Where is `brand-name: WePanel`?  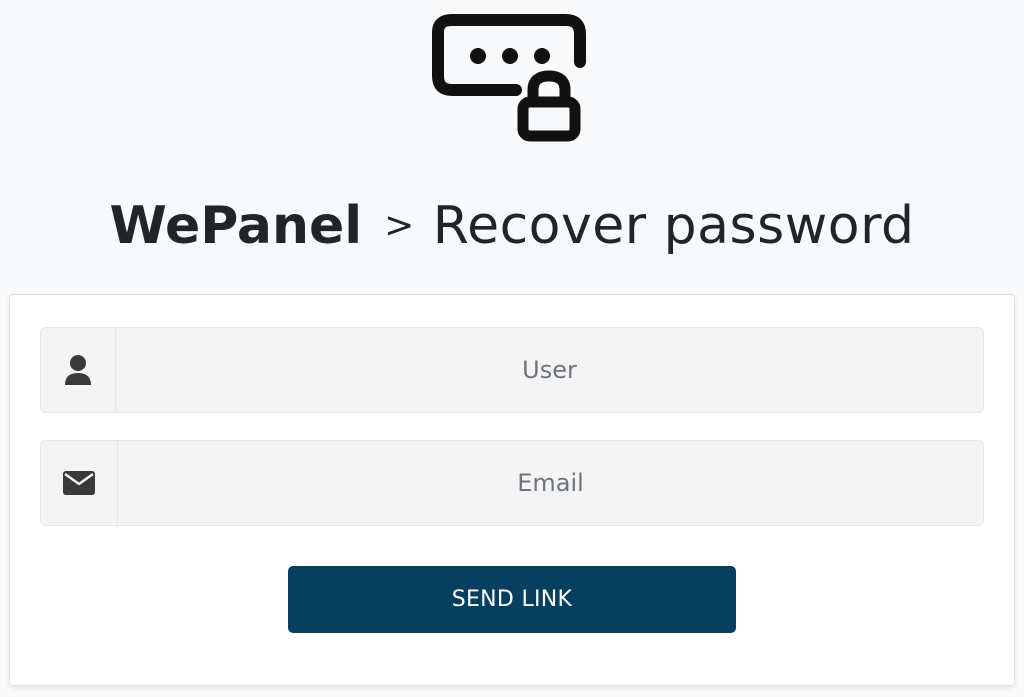 brand-name: WePanel is located at coordinates (236, 226).